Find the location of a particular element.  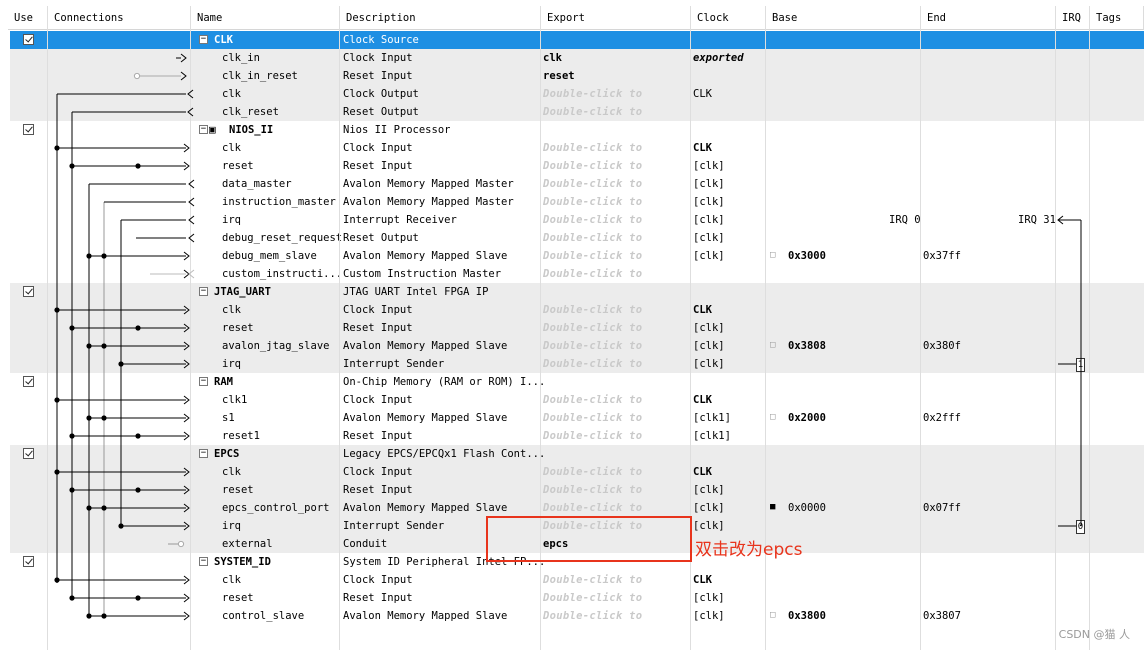

annotation-text: 双击改为epcs is located at coordinates (749, 550).